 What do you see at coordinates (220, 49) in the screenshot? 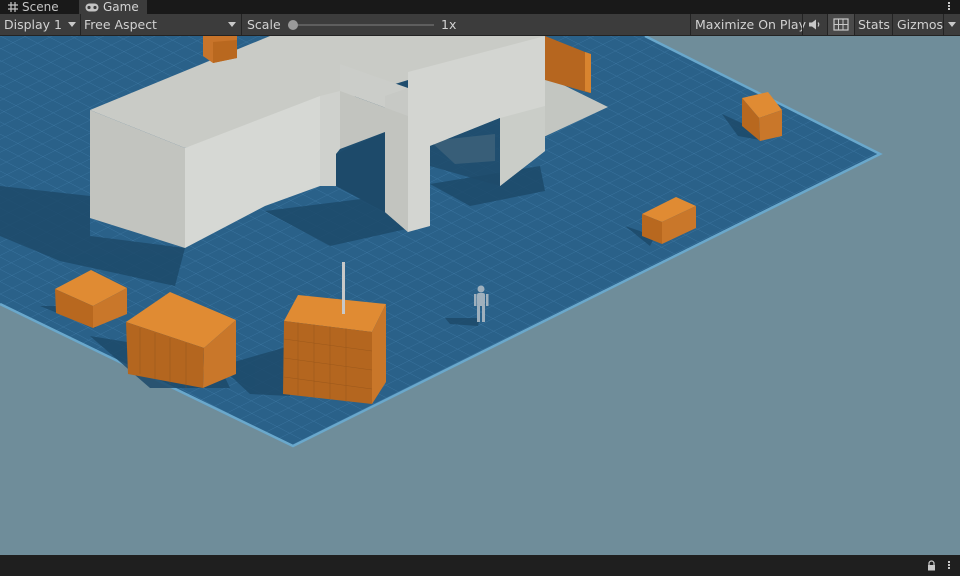
I see `orange-box-top-left` at bounding box center [220, 49].